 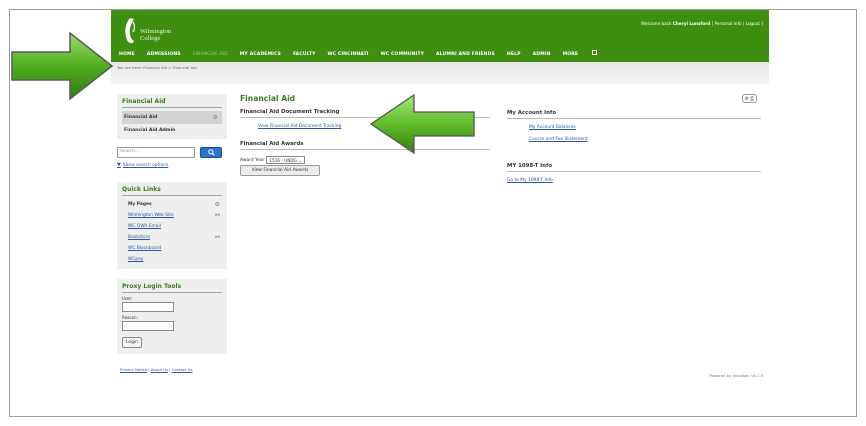 I want to click on college-logo: Wilmington College, so click(x=146, y=31).